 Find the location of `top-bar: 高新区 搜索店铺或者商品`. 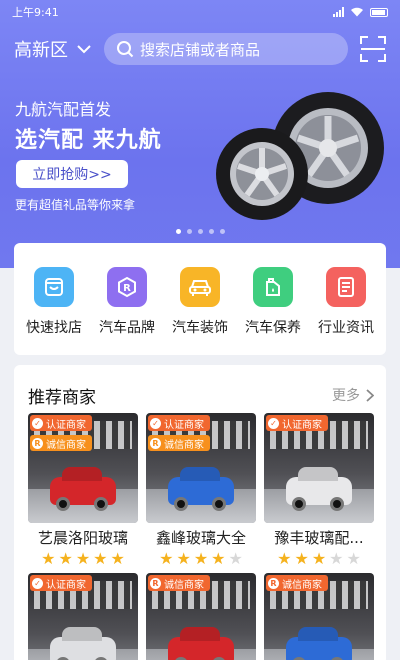

top-bar: 高新区 搜索店铺或者商品 is located at coordinates (200, 49).